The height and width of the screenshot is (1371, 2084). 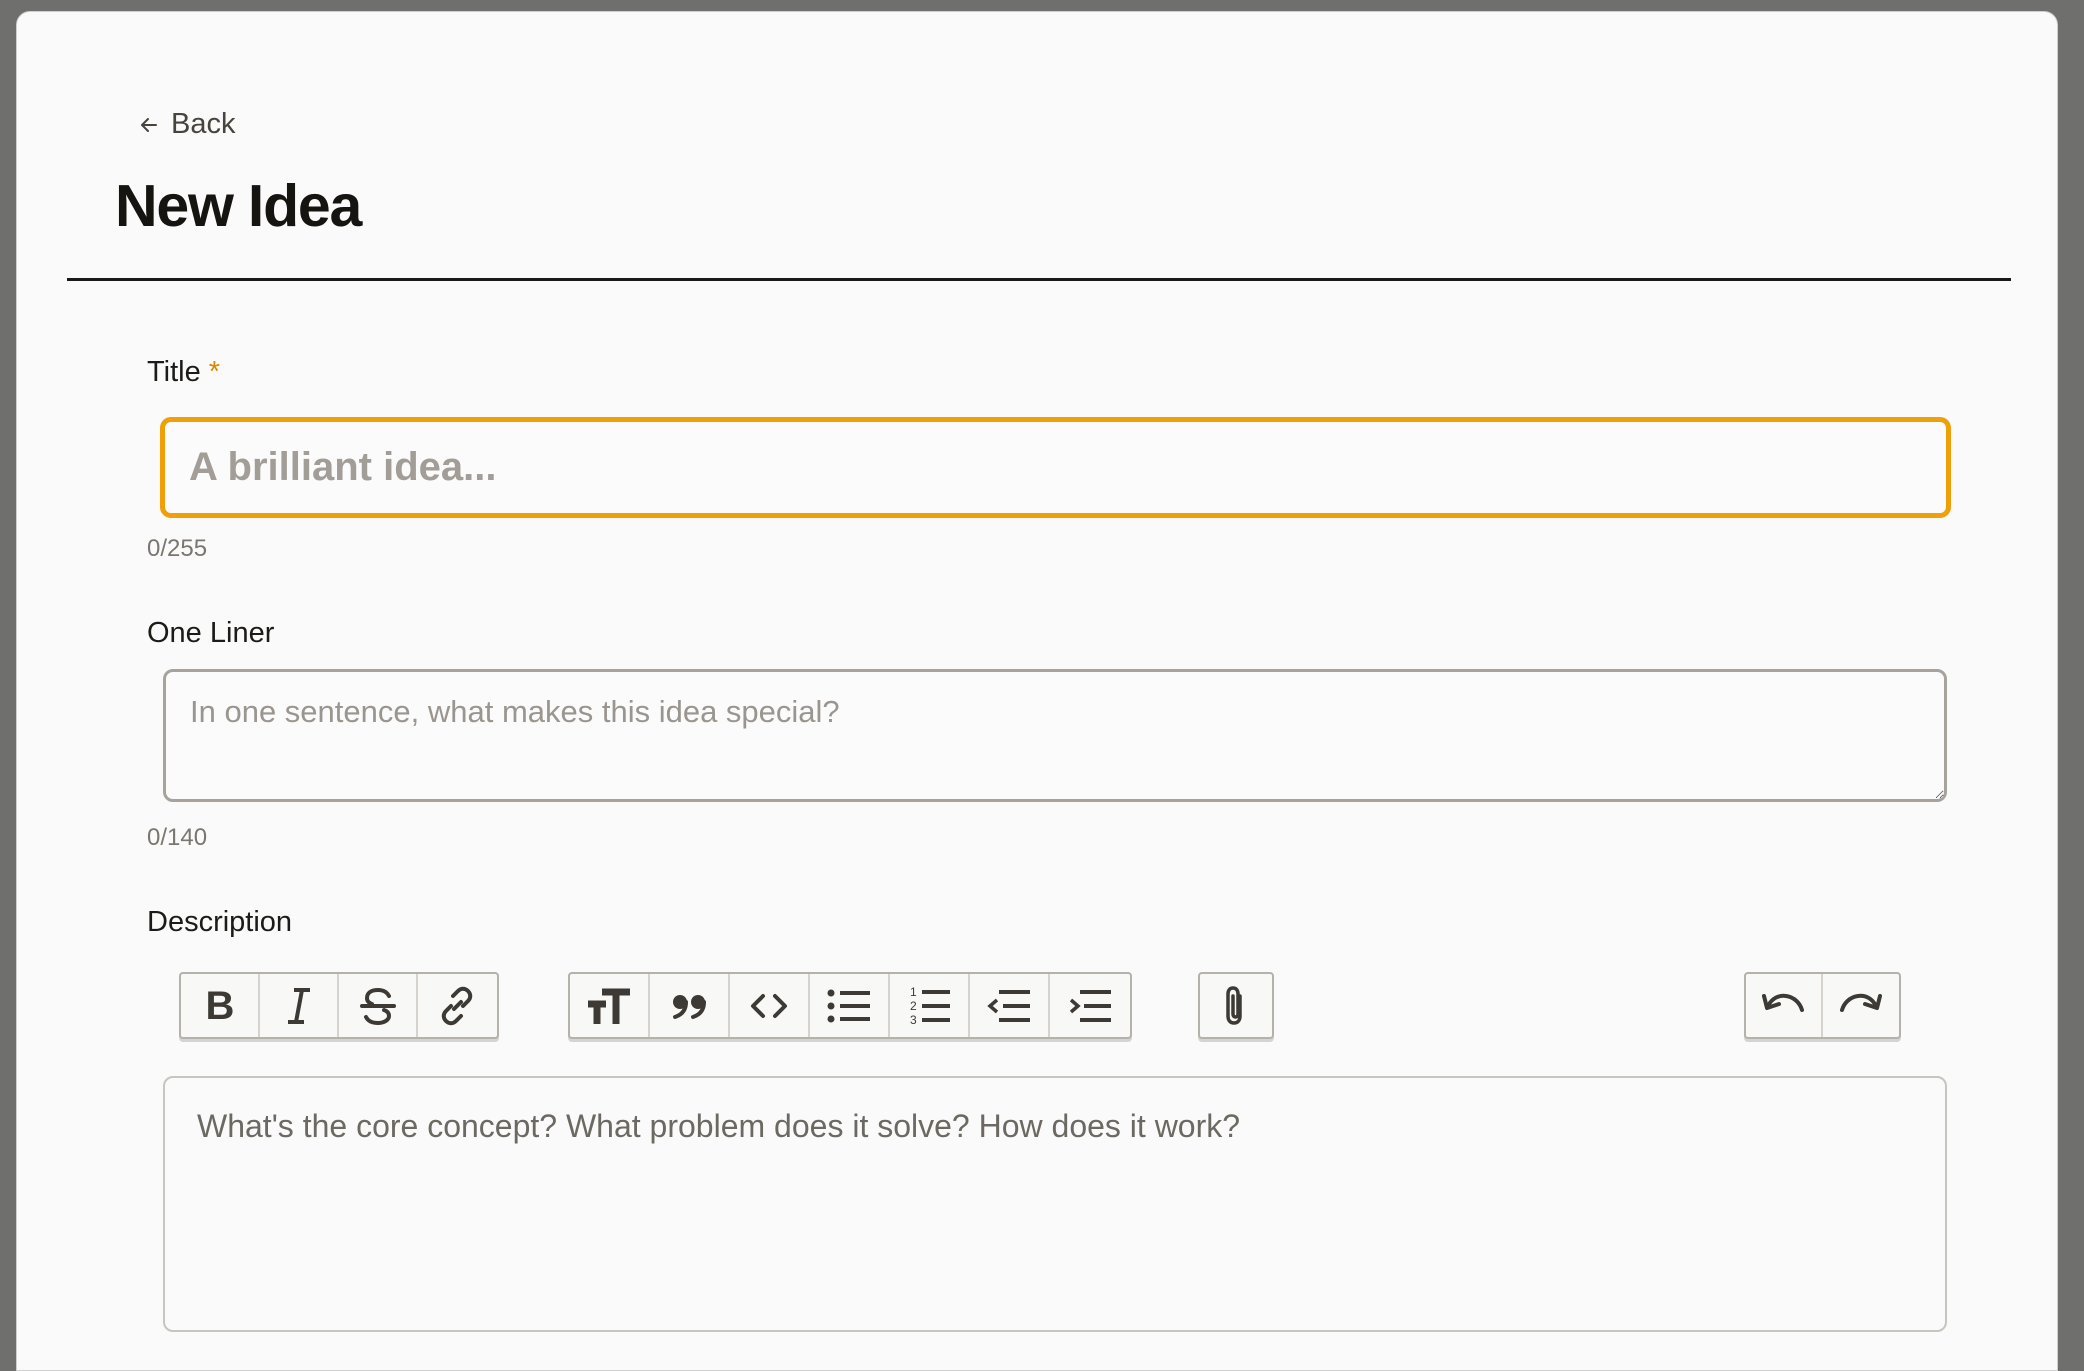 I want to click on italic-button, so click(x=299, y=1005).